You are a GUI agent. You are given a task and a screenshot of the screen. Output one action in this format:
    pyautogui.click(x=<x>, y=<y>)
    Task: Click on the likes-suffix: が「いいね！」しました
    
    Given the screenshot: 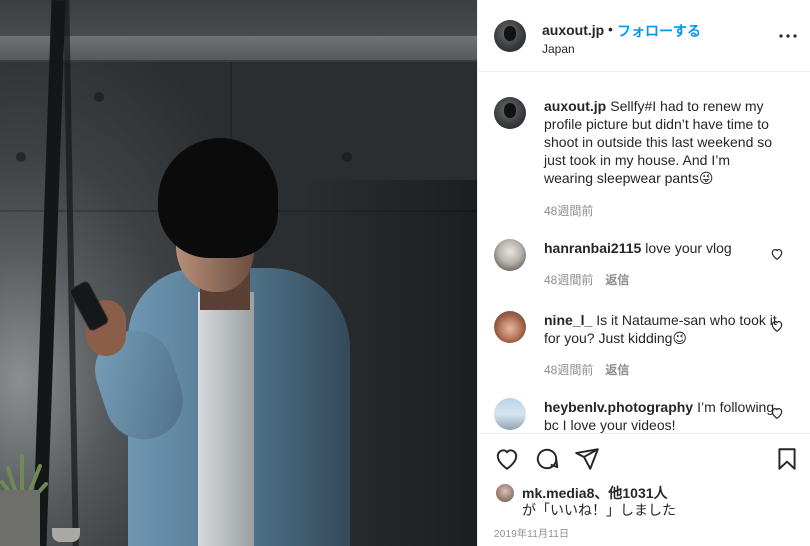 What is the action you would take?
    pyautogui.click(x=599, y=510)
    